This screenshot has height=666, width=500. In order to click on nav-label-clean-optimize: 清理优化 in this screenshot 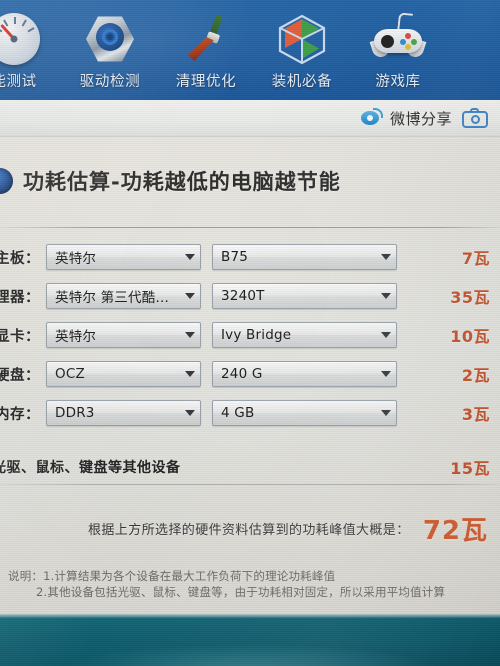, I will do `click(206, 82)`.